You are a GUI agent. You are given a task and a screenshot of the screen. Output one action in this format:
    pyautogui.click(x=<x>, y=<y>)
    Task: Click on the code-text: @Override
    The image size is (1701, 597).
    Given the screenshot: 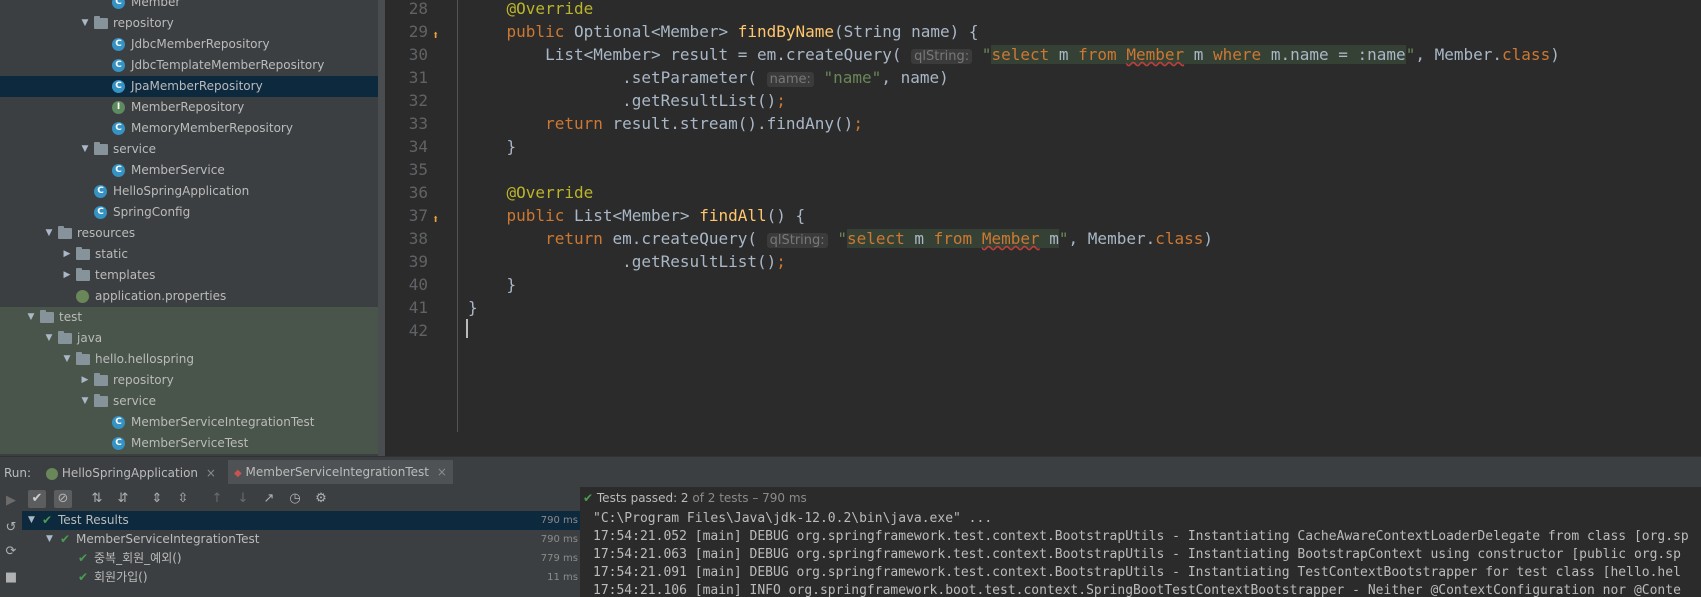 What is the action you would take?
    pyautogui.click(x=550, y=192)
    